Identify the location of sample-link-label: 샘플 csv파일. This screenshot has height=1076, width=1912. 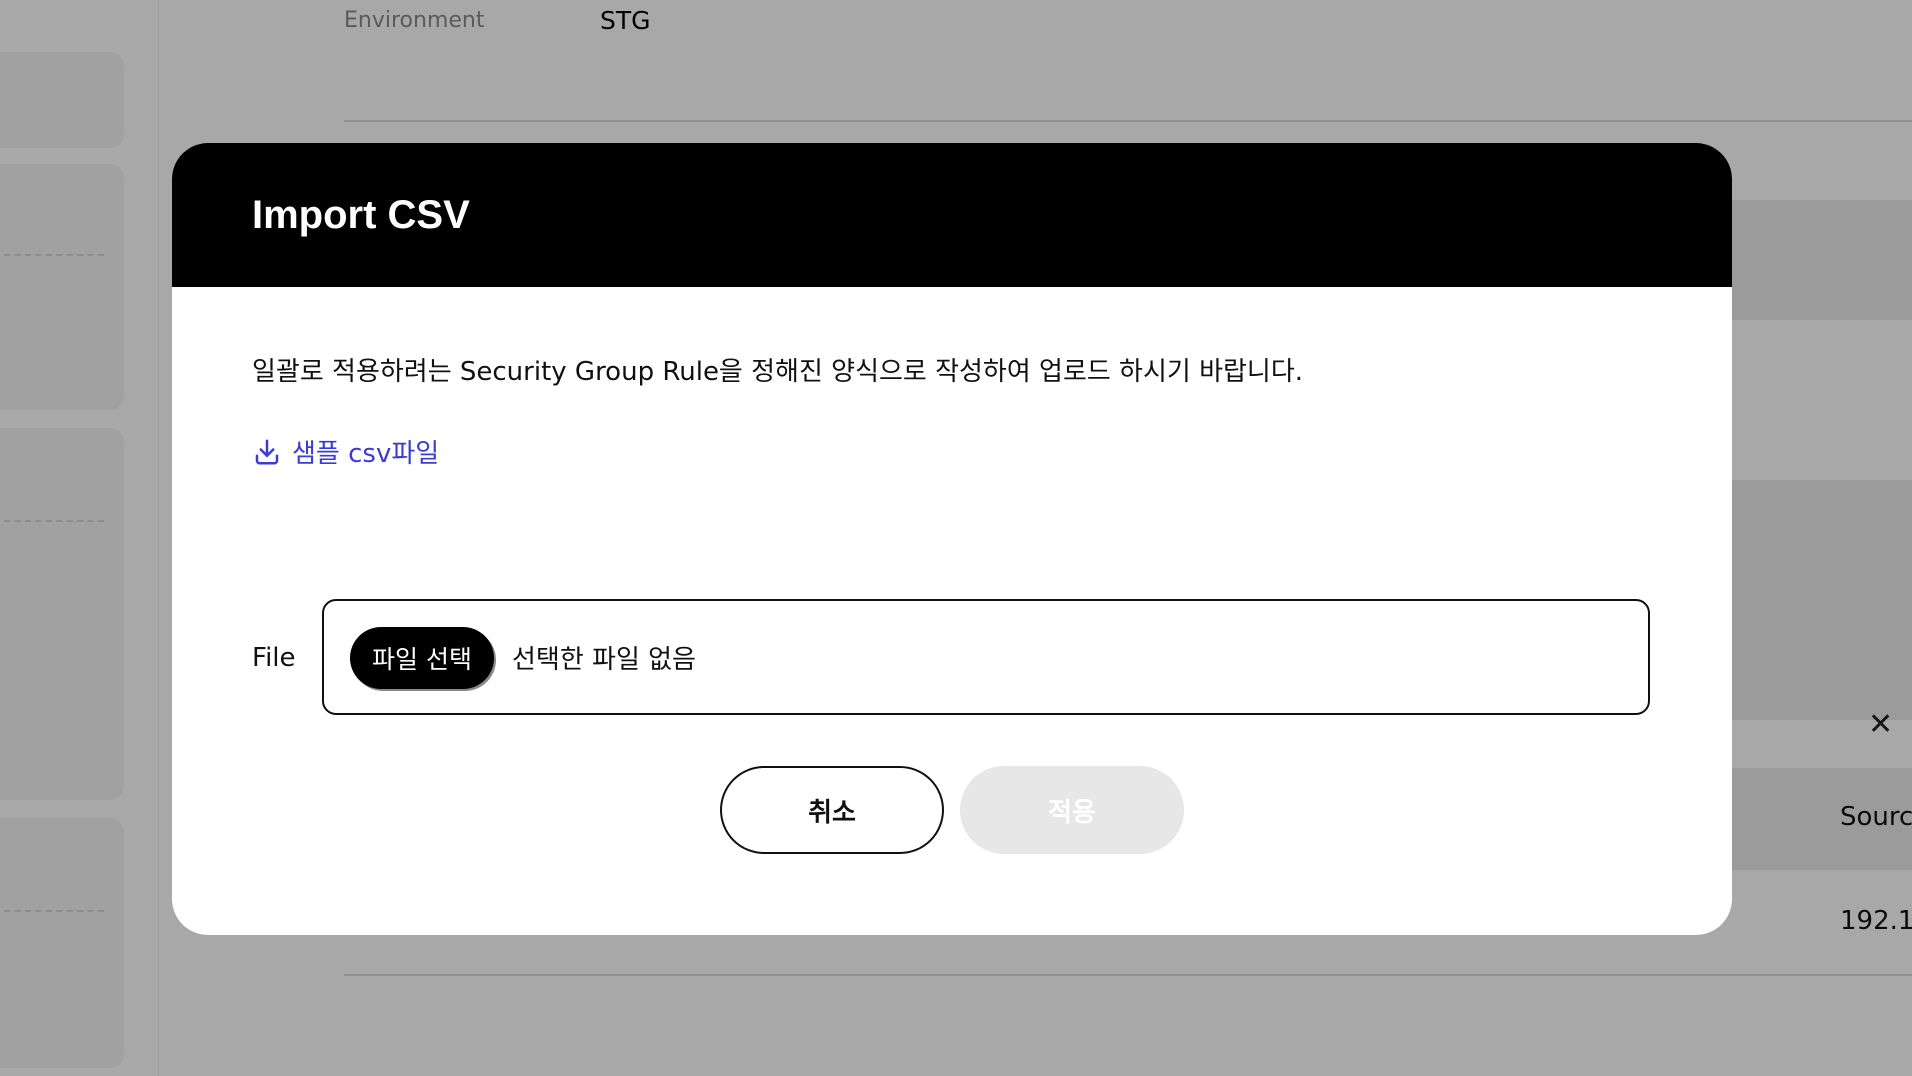
(366, 454).